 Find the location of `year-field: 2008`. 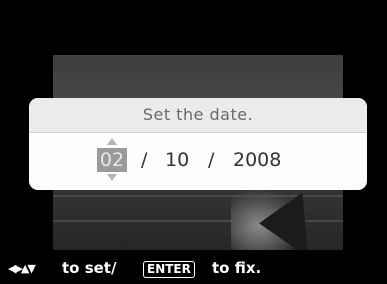

year-field: 2008 is located at coordinates (257, 160).